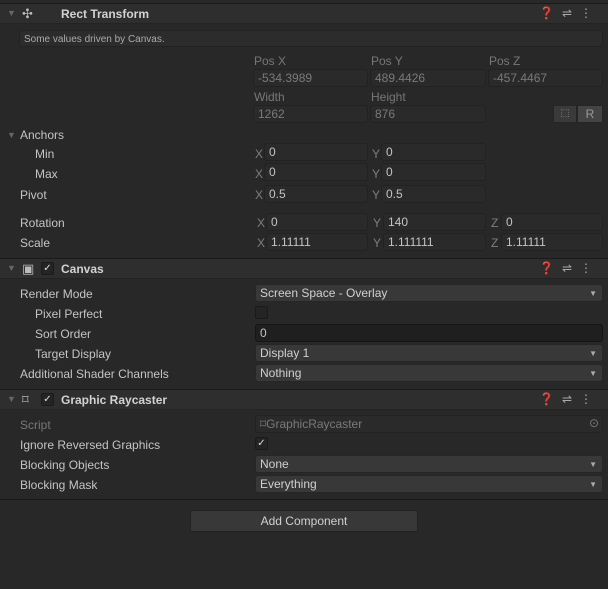 The height and width of the screenshot is (589, 608). I want to click on object-picker-icon: ⊙, so click(594, 423).